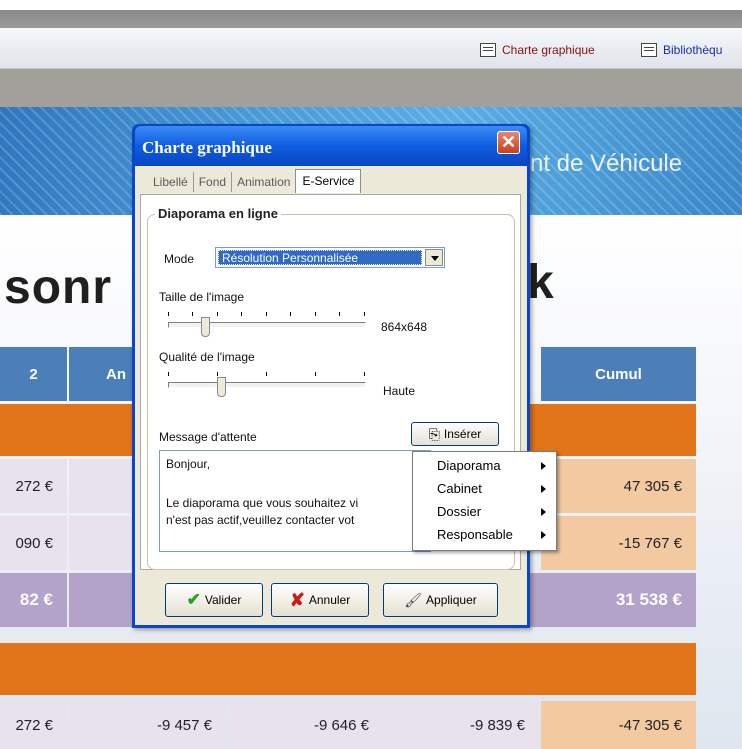 The height and width of the screenshot is (749, 742). I want to click on size-value: 864x648, so click(404, 327).